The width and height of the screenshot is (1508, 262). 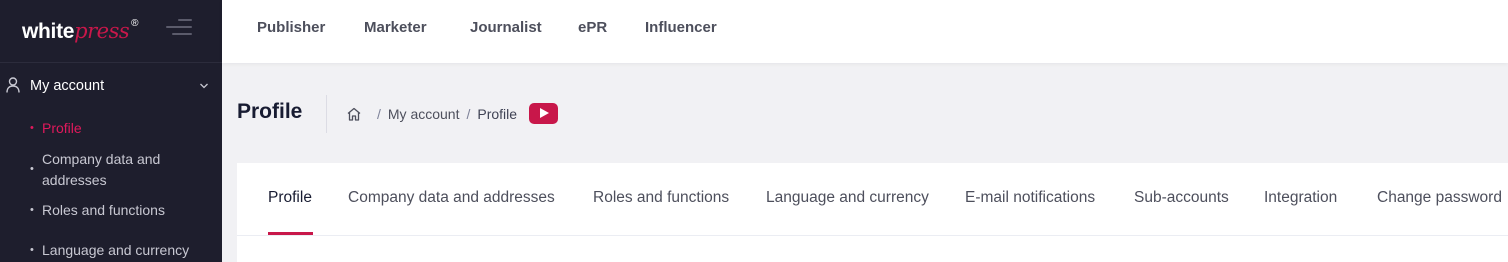 I want to click on user-icon, so click(x=13, y=85).